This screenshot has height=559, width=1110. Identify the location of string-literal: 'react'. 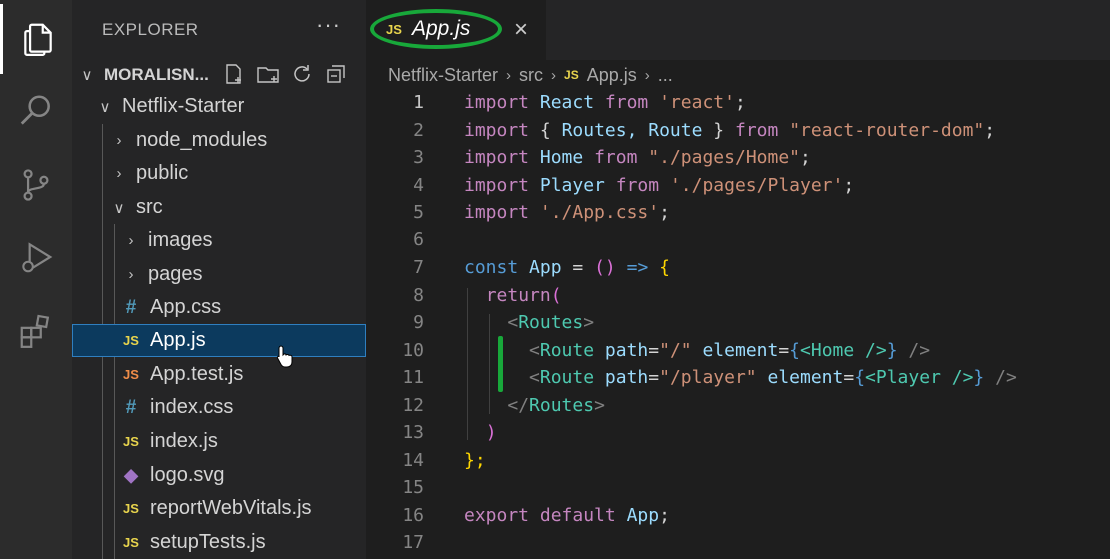
(697, 102).